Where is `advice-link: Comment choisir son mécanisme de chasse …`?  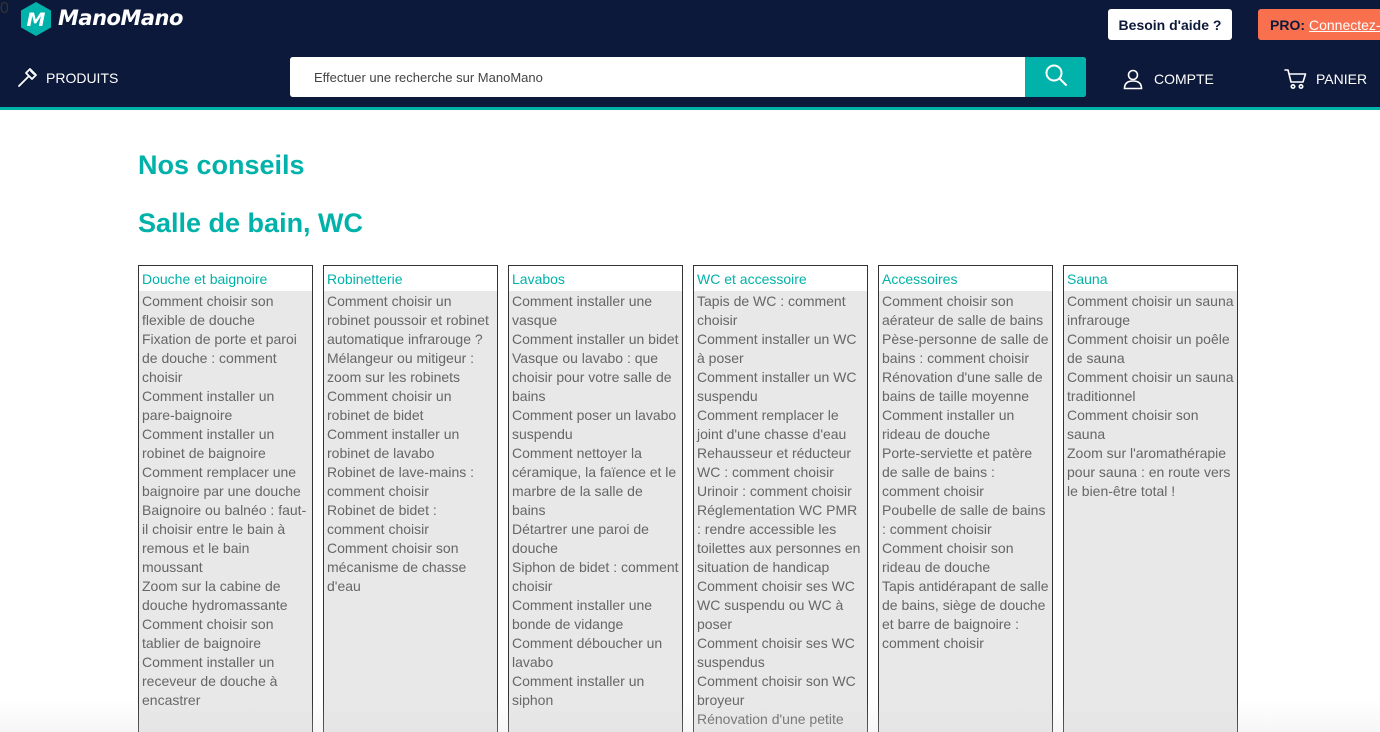
advice-link: Comment choisir son mécanisme de chasse … is located at coordinates (410, 567).